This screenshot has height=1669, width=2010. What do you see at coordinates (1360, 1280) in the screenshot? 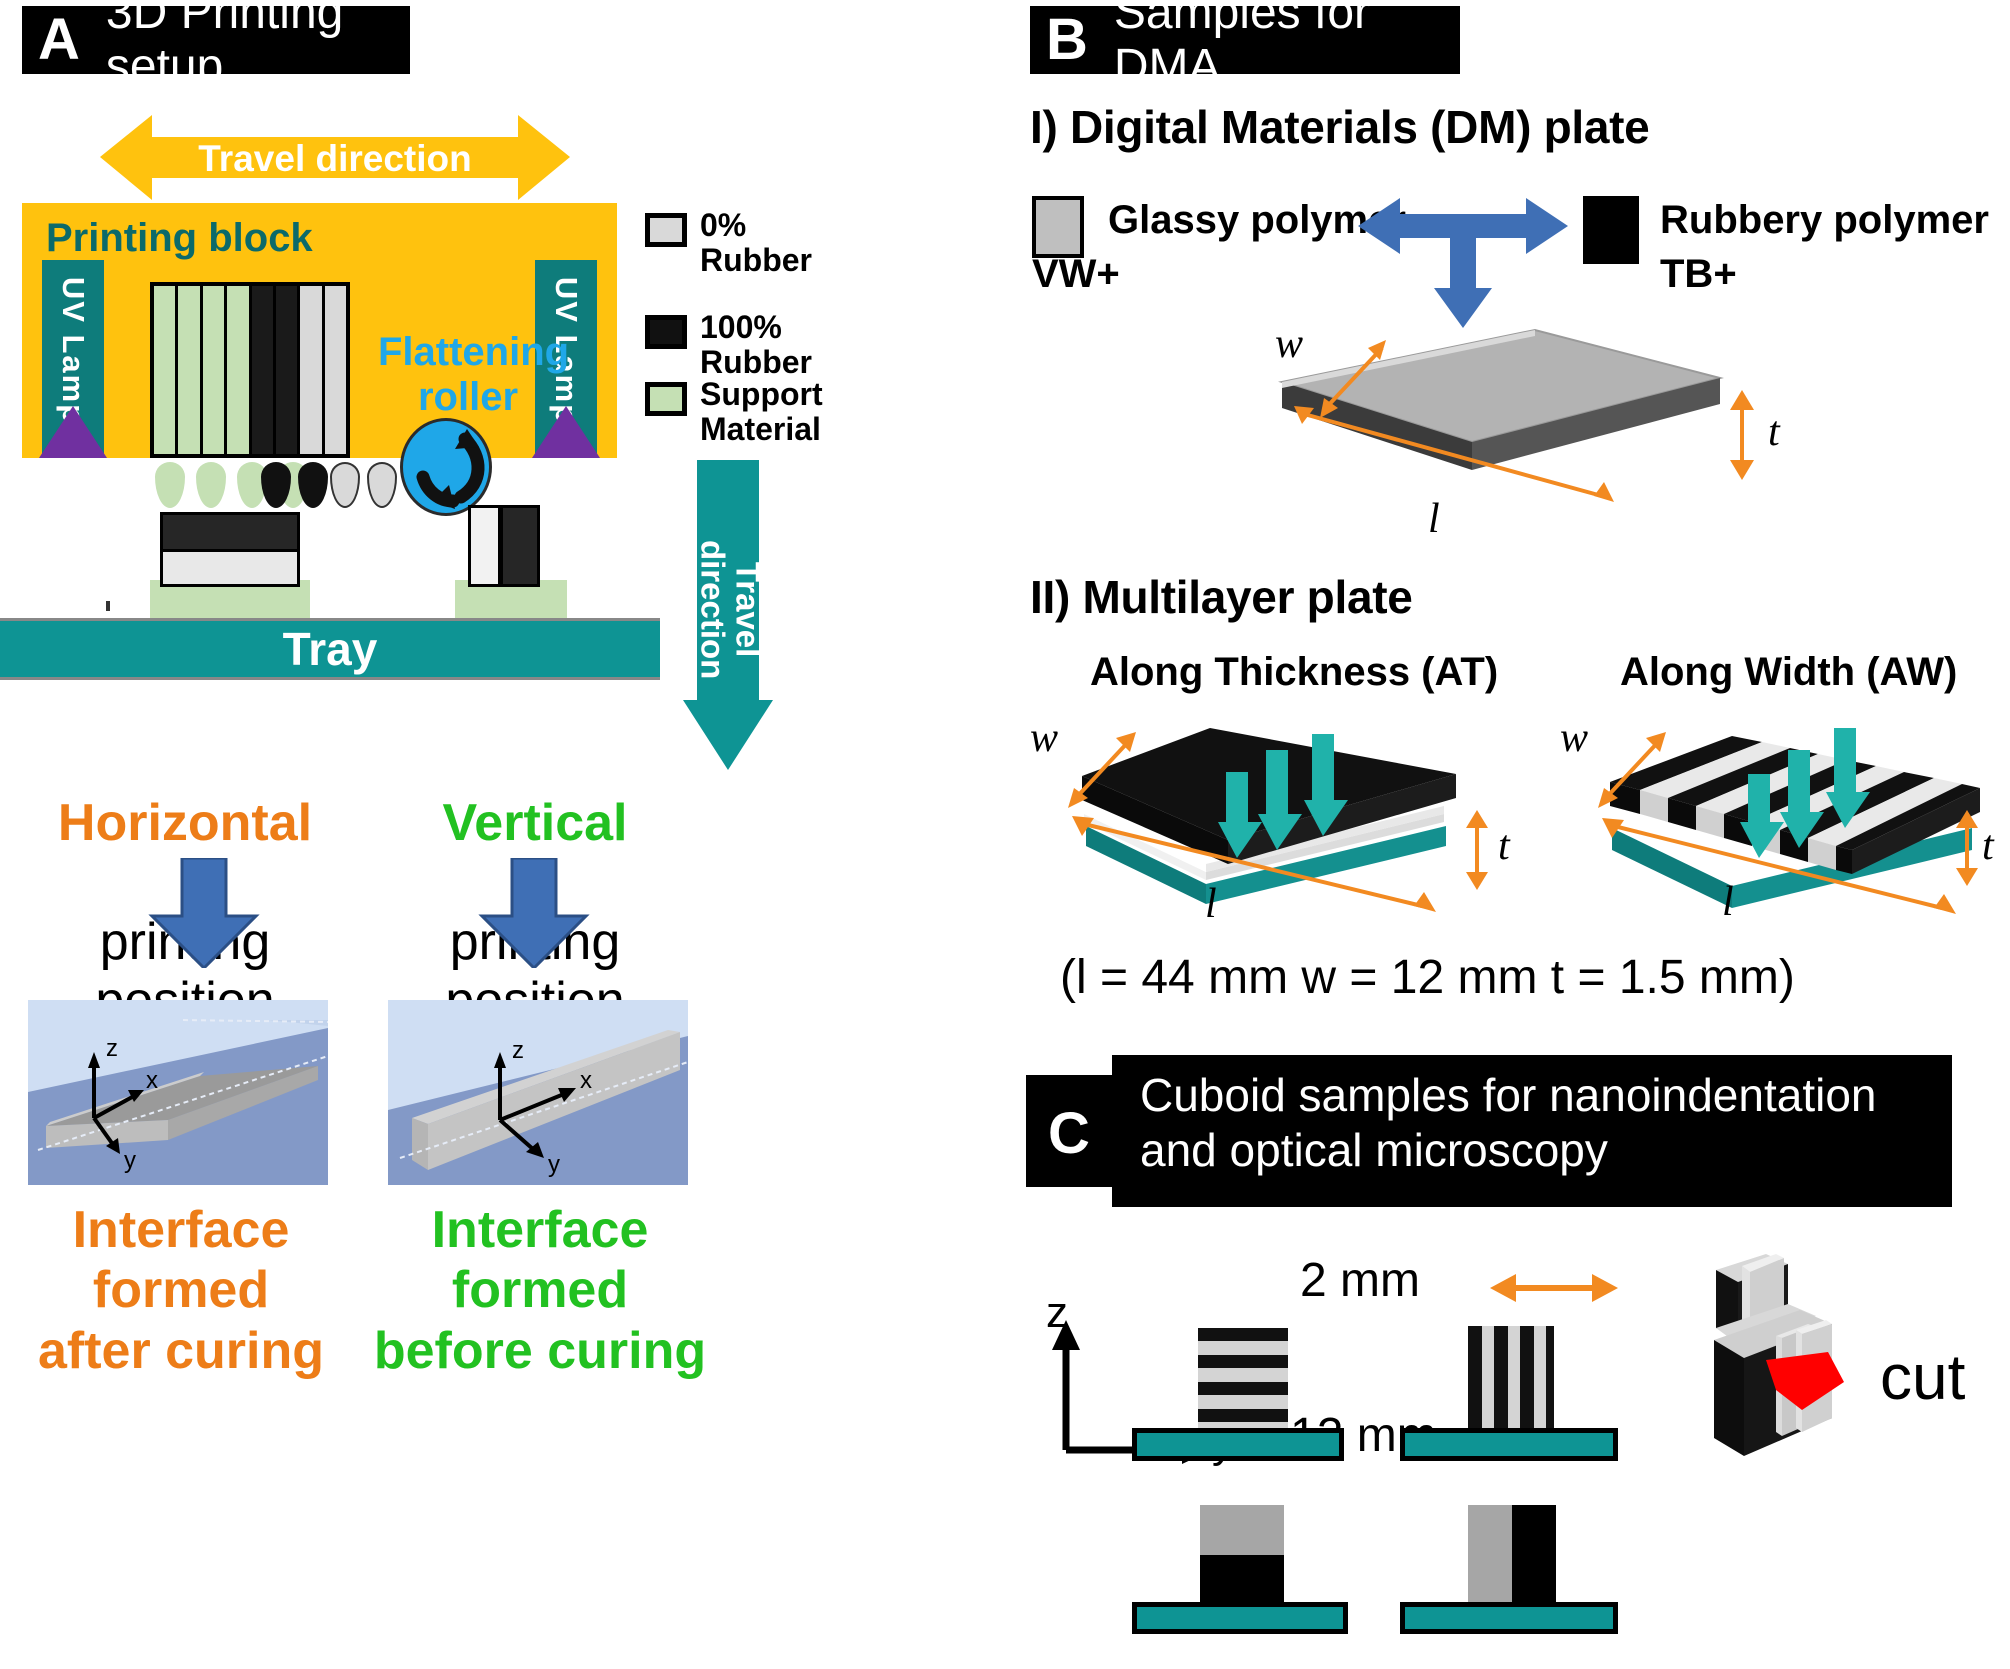
I see `dimension-2mm-label: 2 mm` at bounding box center [1360, 1280].